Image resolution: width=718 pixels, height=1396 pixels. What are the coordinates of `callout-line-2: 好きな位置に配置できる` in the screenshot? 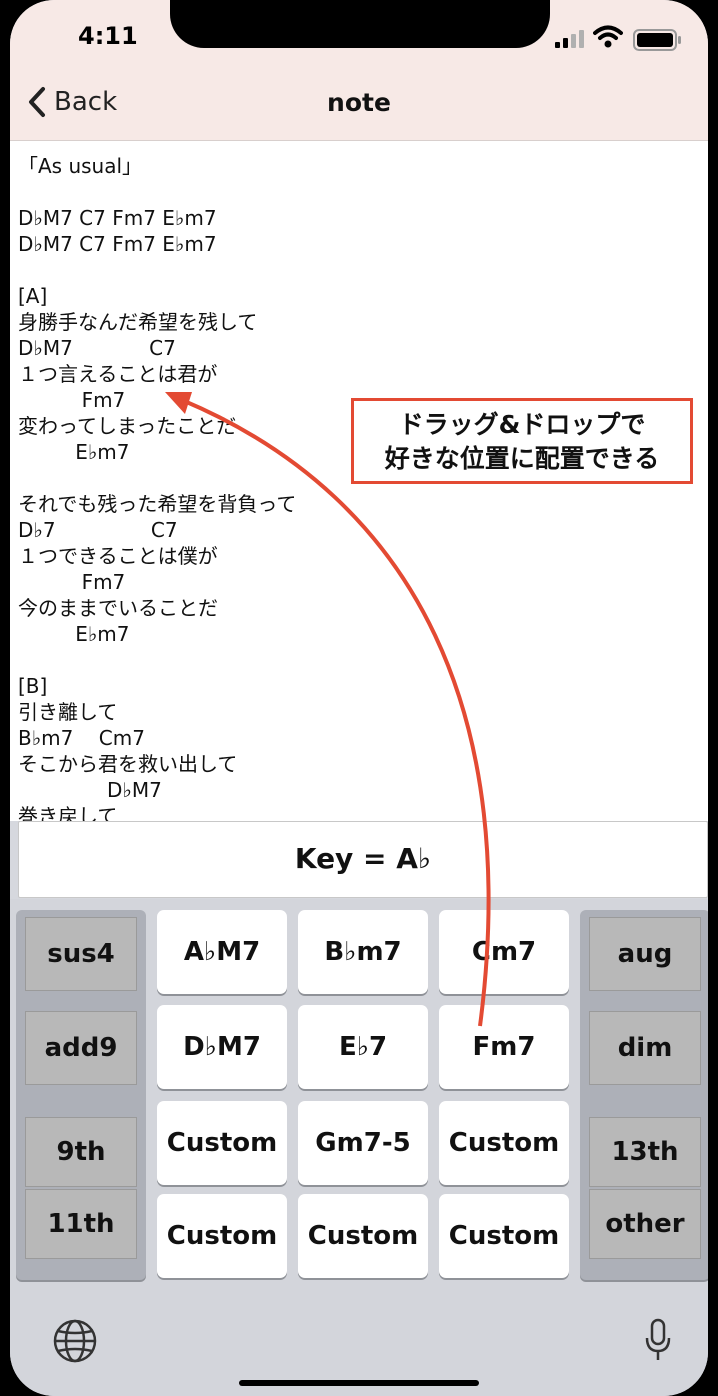 It's located at (522, 458).